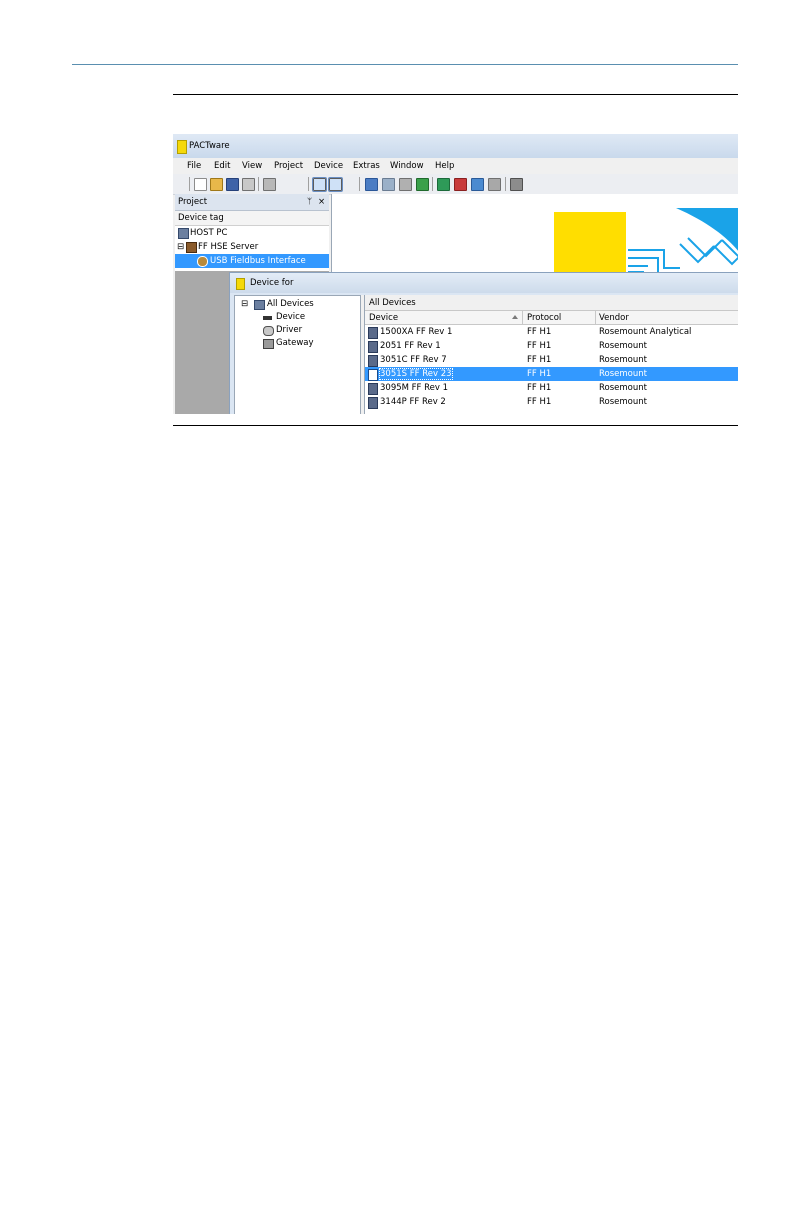 Image resolution: width=792 pixels, height=1224 pixels. I want to click on computer-icon, so click(183, 233).